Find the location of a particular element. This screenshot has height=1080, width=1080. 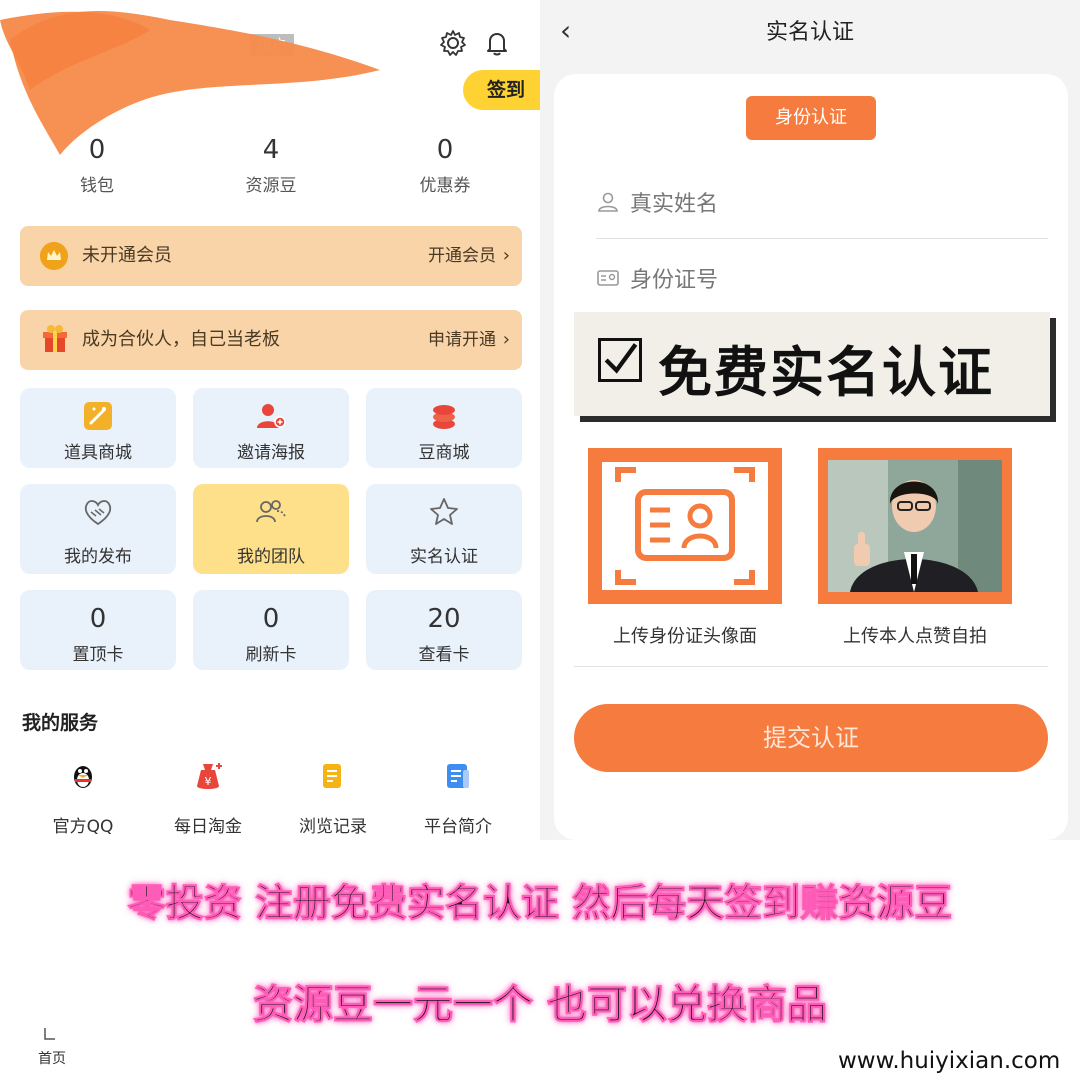

promo-text: 免费实名认证 is located at coordinates (826, 372).